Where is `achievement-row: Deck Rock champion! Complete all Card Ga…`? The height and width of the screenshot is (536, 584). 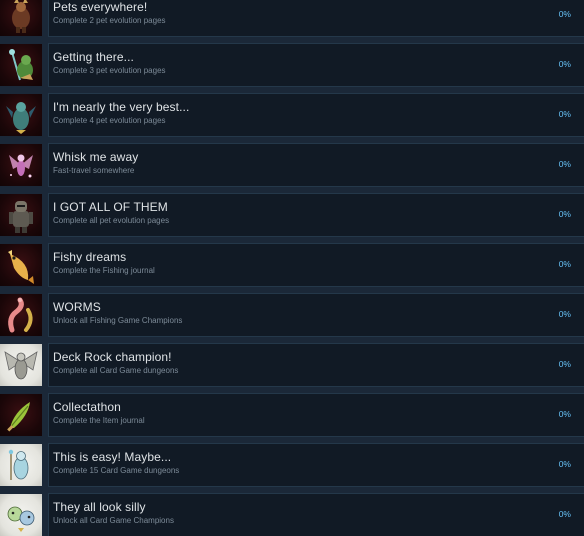 achievement-row: Deck Rock champion! Complete all Card Ga… is located at coordinates (292, 365).